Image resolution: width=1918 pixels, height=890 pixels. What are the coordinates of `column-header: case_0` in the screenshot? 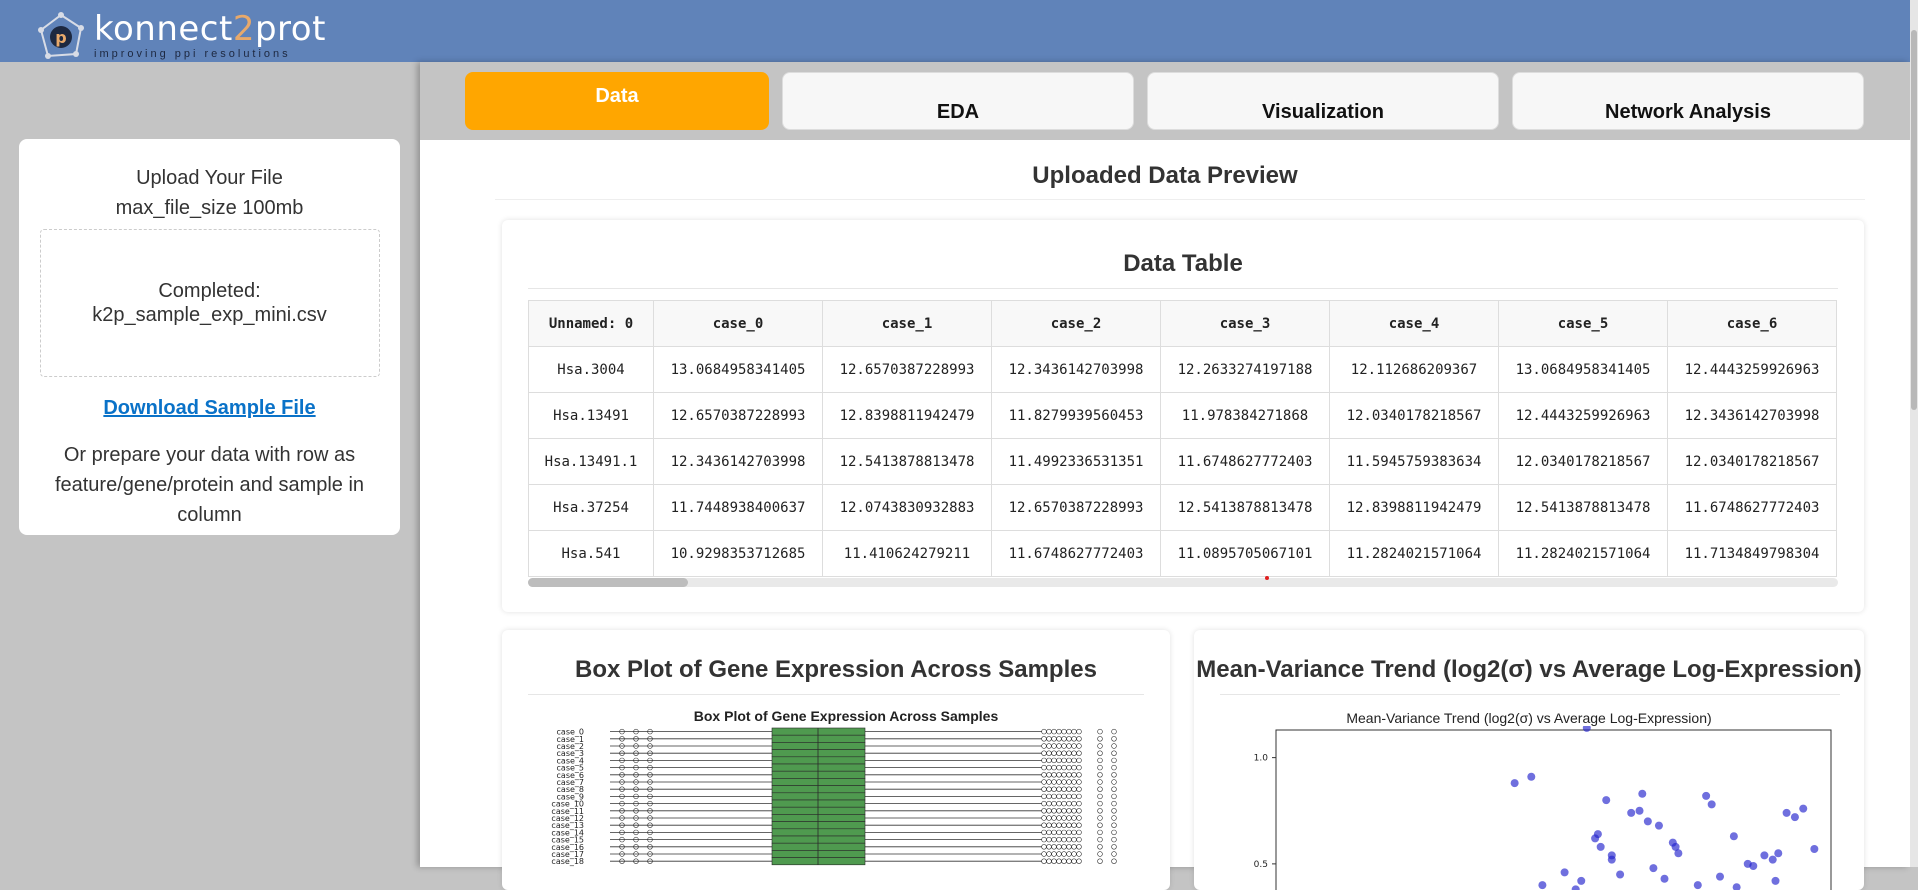 It's located at (738, 323).